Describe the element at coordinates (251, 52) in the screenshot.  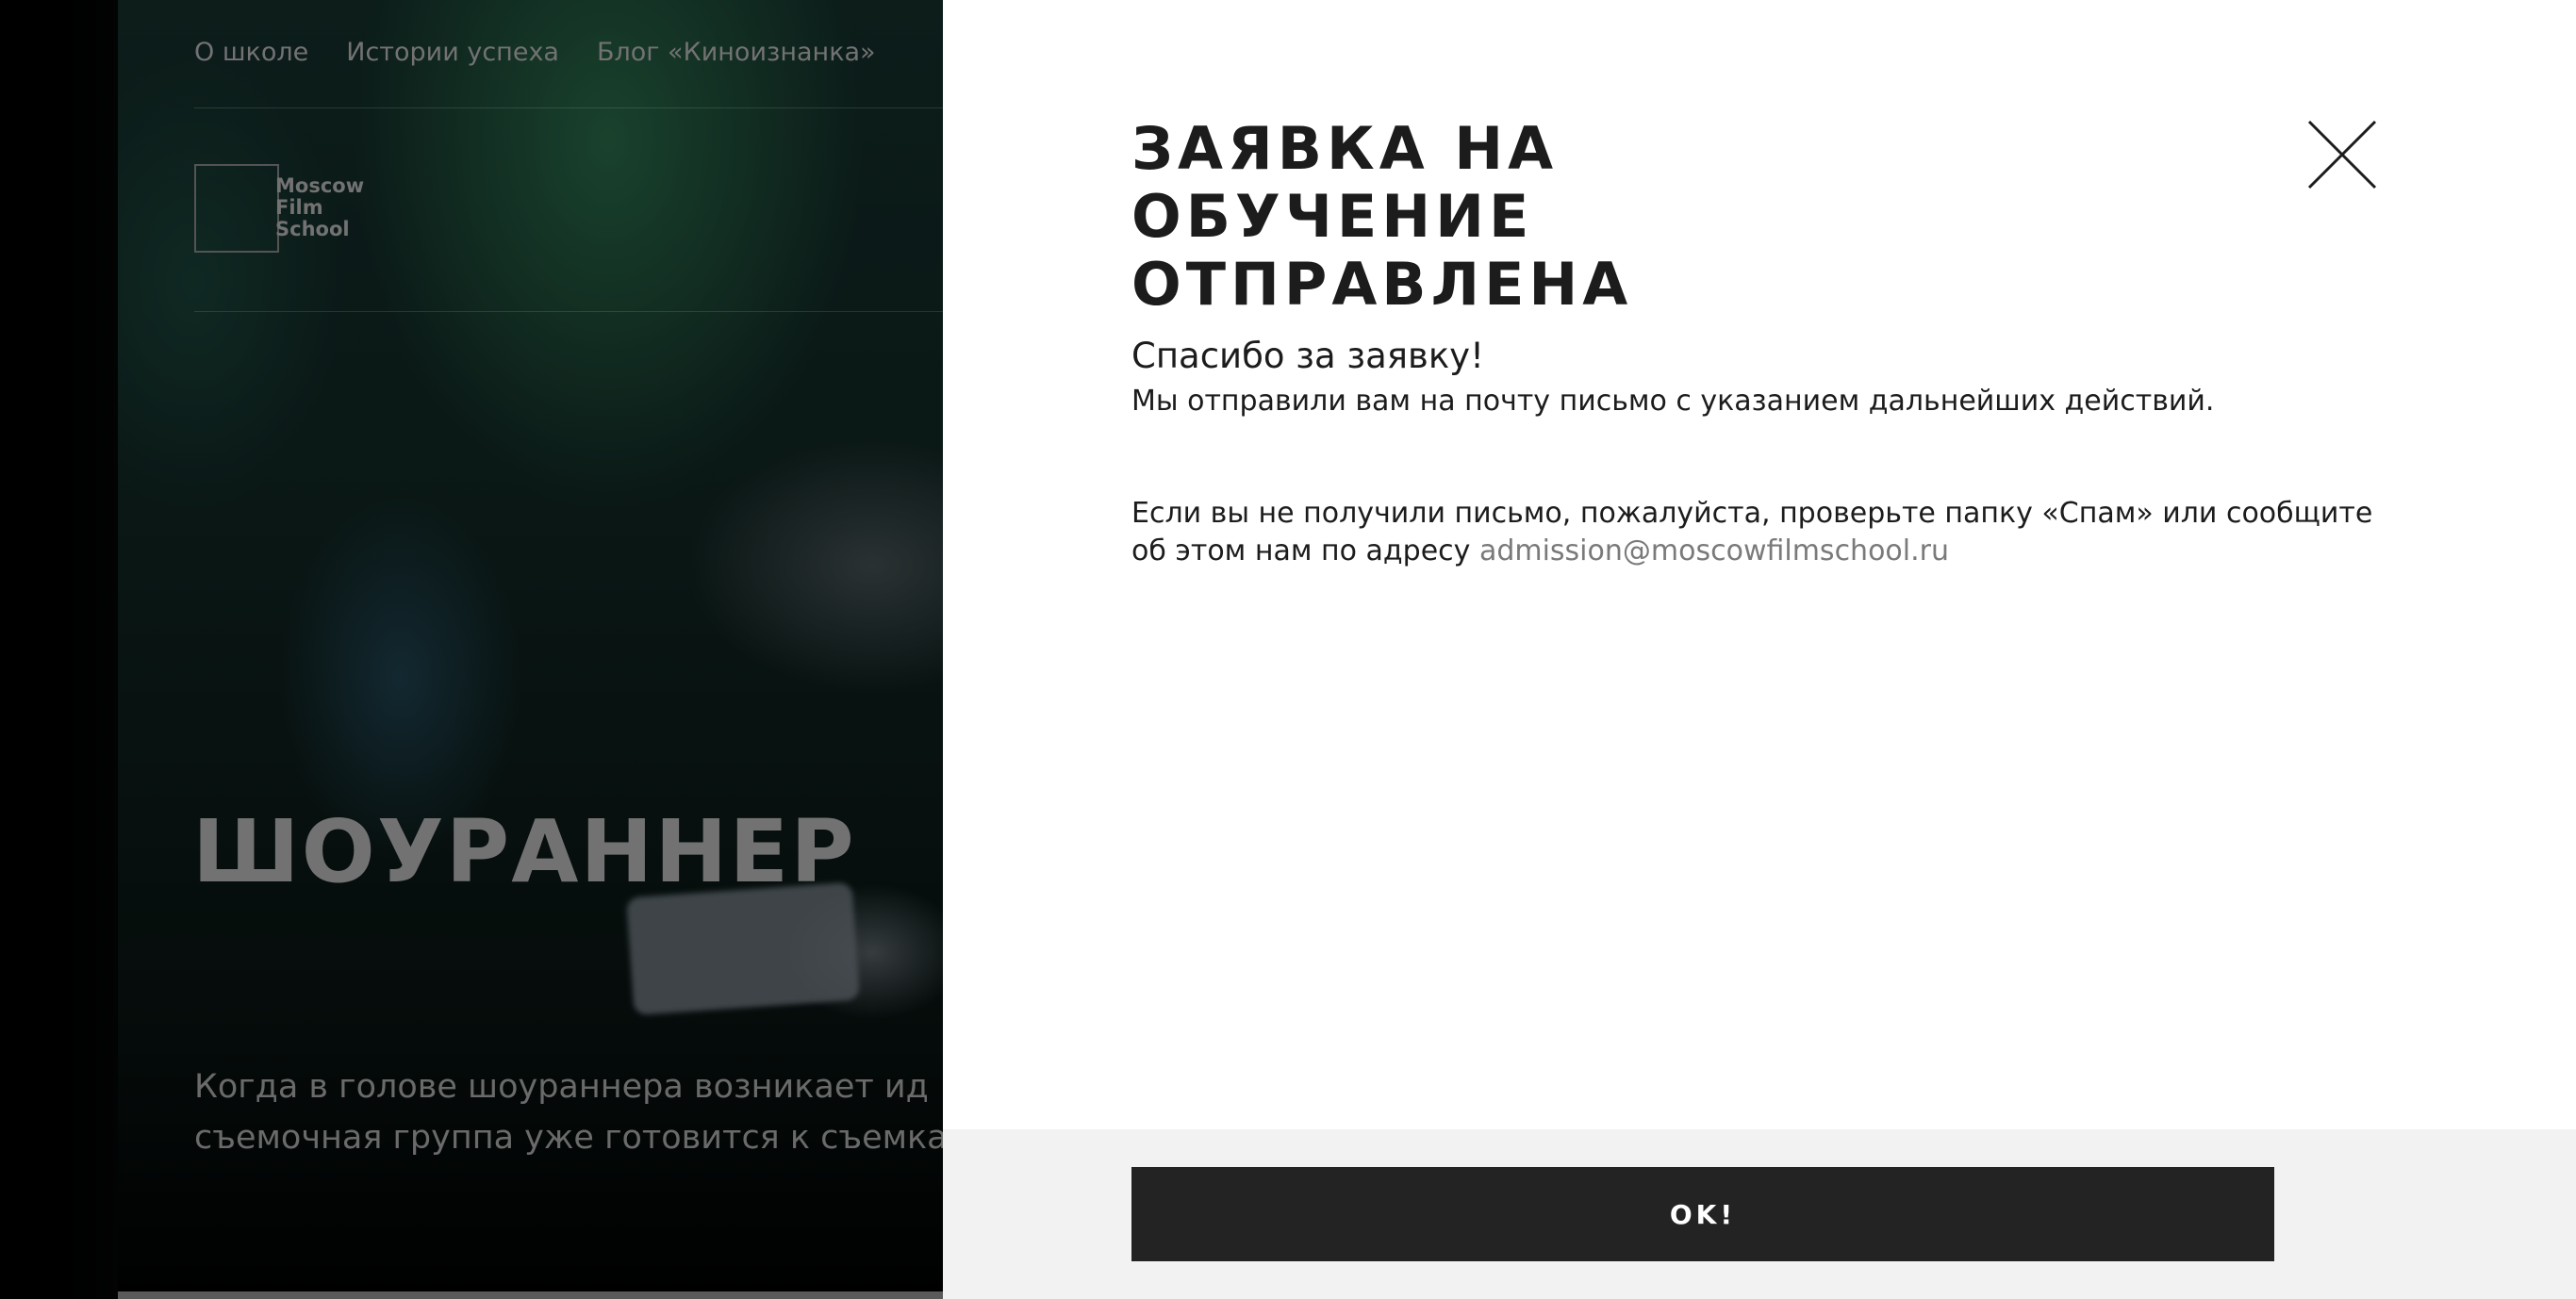
I see `nav-item-about: О школе` at that location.